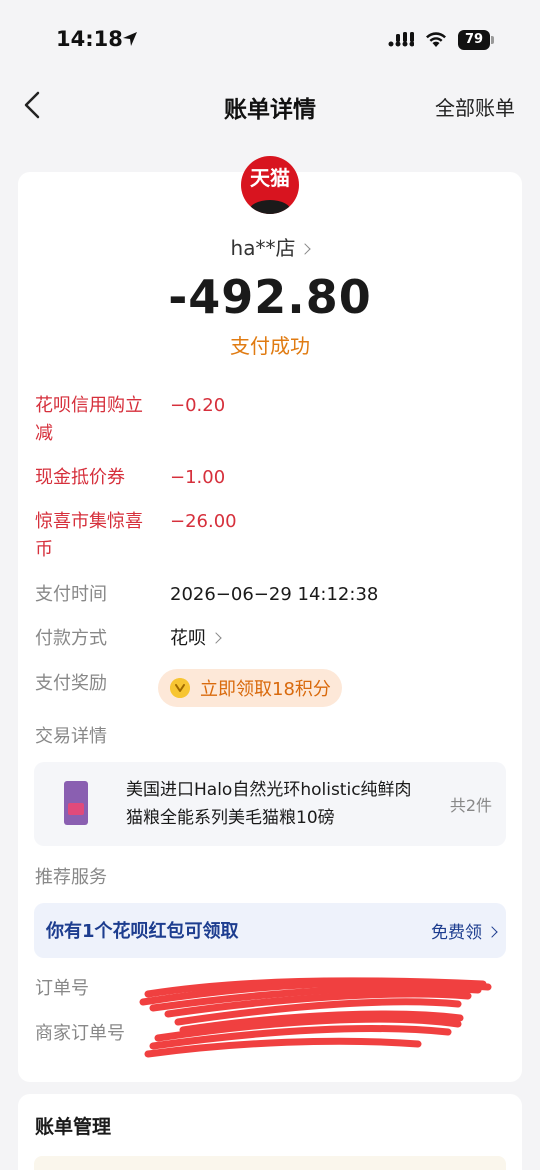 This screenshot has height=1170, width=540. Describe the element at coordinates (180, 688) in the screenshot. I see `points-coin-icon` at that location.